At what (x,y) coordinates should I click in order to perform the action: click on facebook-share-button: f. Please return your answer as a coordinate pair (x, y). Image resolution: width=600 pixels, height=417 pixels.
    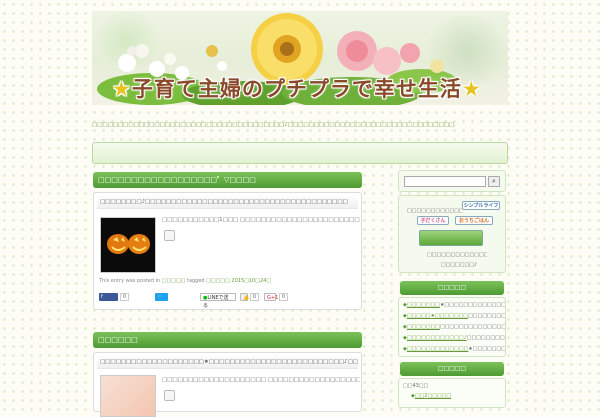
    Looking at the image, I should click on (108, 297).